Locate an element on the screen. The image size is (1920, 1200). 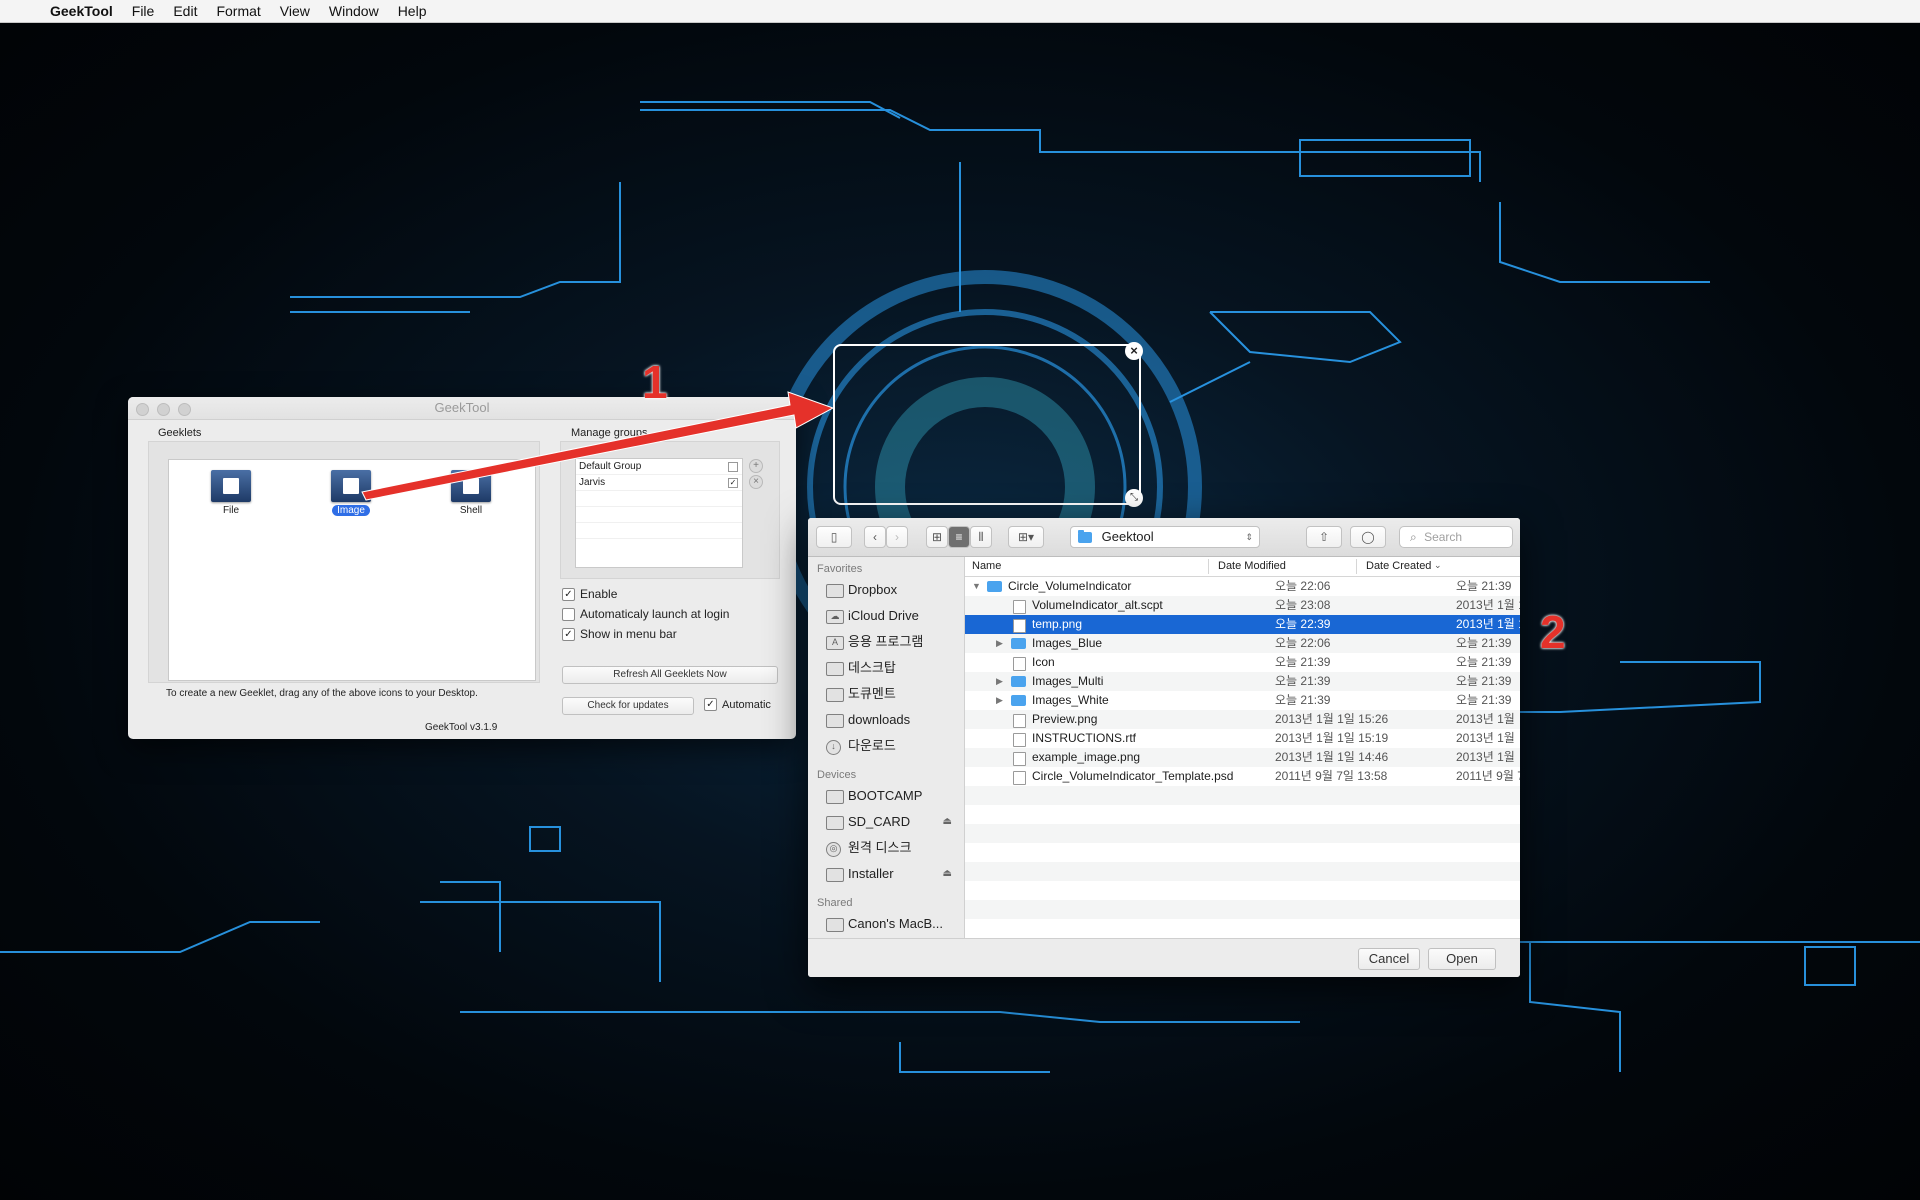
show-in-menubar-checkbox: ✓ Show in menu bar is located at coordinates (619, 634).